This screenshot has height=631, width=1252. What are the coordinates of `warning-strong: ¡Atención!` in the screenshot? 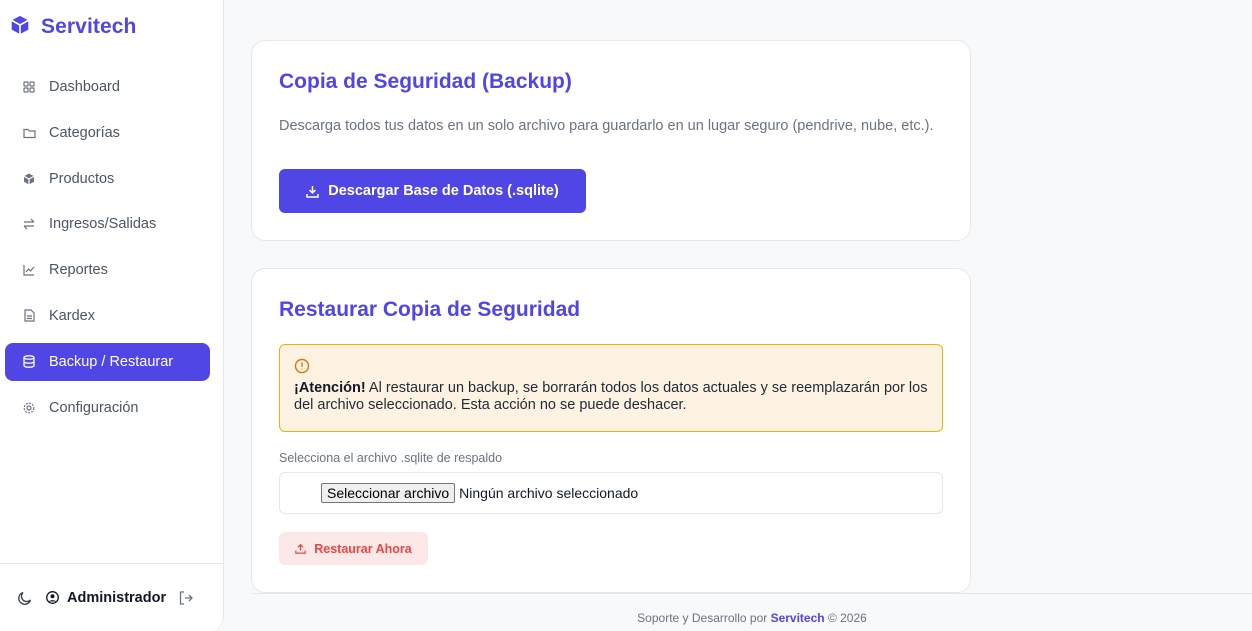 It's located at (330, 388).